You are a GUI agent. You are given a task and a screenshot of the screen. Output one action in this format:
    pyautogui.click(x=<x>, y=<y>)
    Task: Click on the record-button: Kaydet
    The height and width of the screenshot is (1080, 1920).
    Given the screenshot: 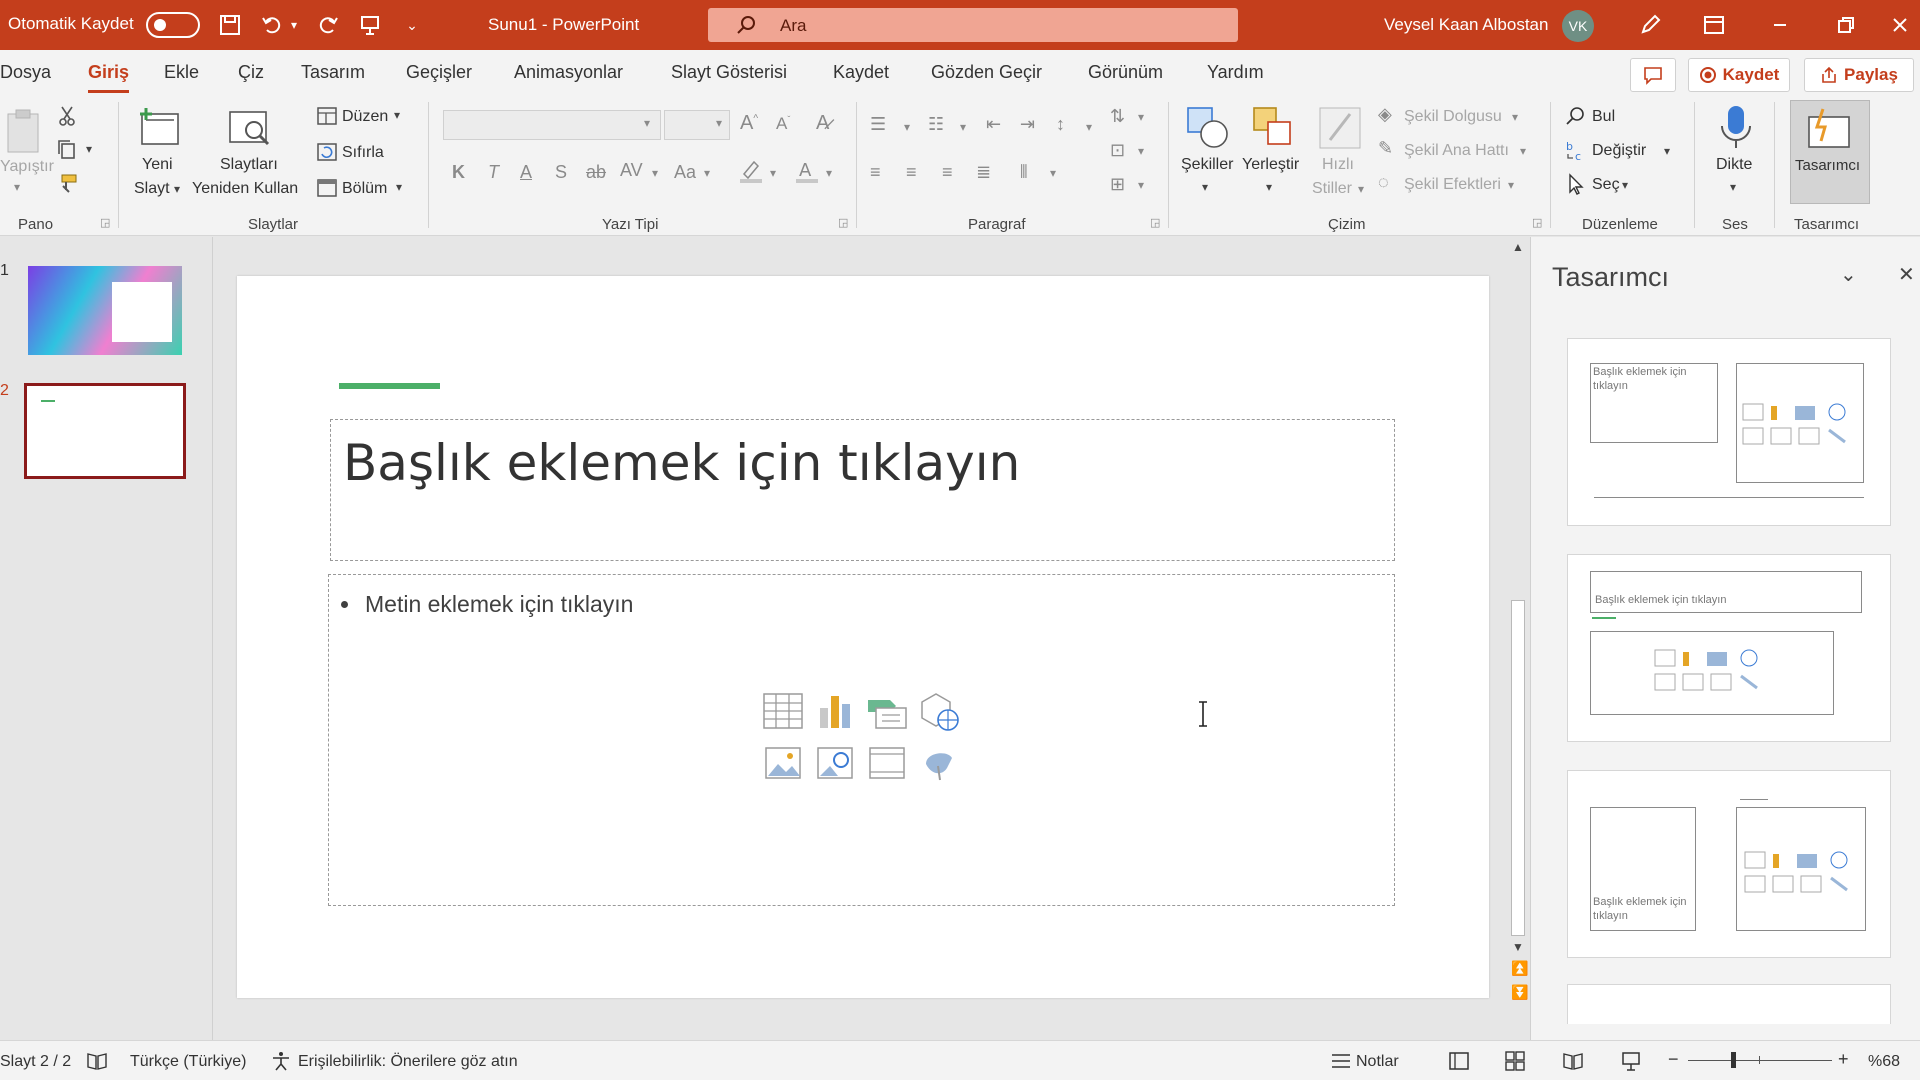 What is the action you would take?
    pyautogui.click(x=1739, y=75)
    